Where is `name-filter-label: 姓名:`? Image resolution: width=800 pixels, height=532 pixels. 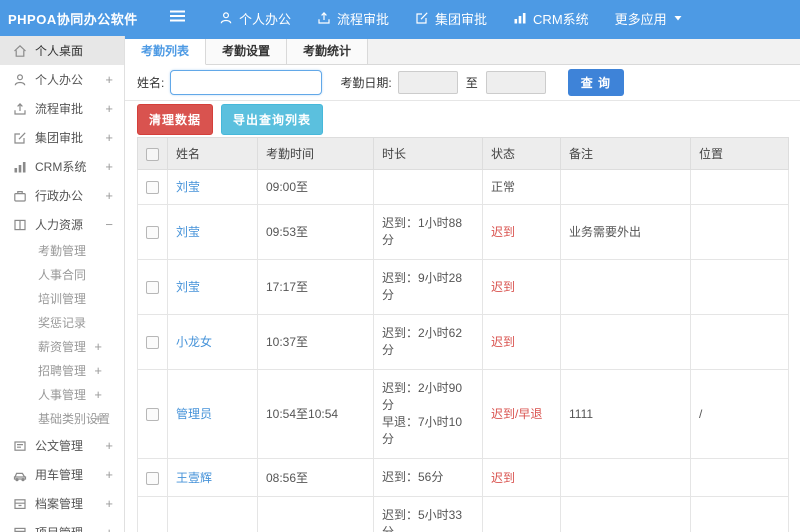 name-filter-label: 姓名: is located at coordinates (151, 83).